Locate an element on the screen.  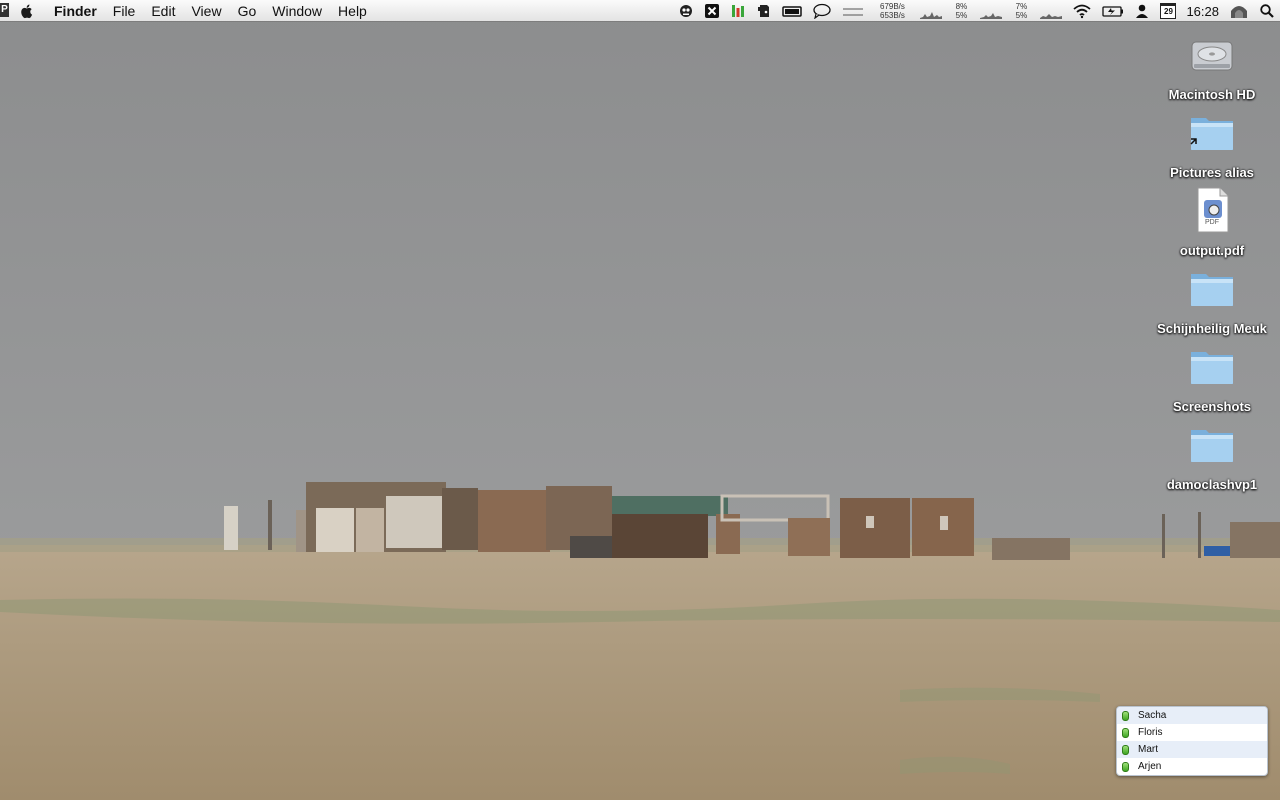
icon-label: damoclashvp1 is located at coordinates (1212, 484).